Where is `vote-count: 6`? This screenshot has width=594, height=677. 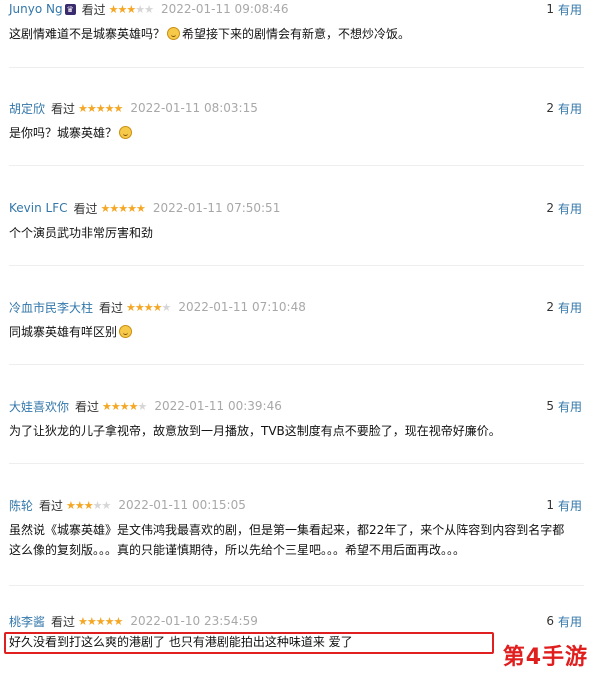
vote-count: 6 is located at coordinates (550, 621).